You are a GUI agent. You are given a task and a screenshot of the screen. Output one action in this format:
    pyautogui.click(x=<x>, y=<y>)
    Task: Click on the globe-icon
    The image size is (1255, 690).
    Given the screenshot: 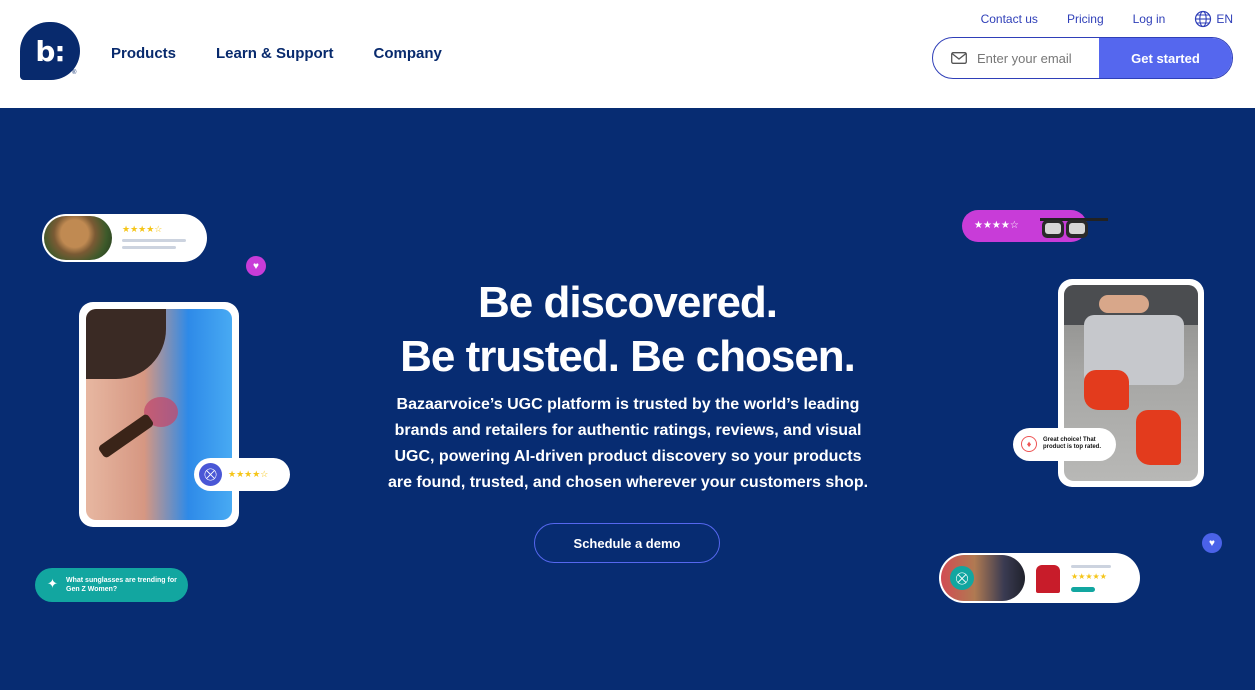 What is the action you would take?
    pyautogui.click(x=1203, y=19)
    